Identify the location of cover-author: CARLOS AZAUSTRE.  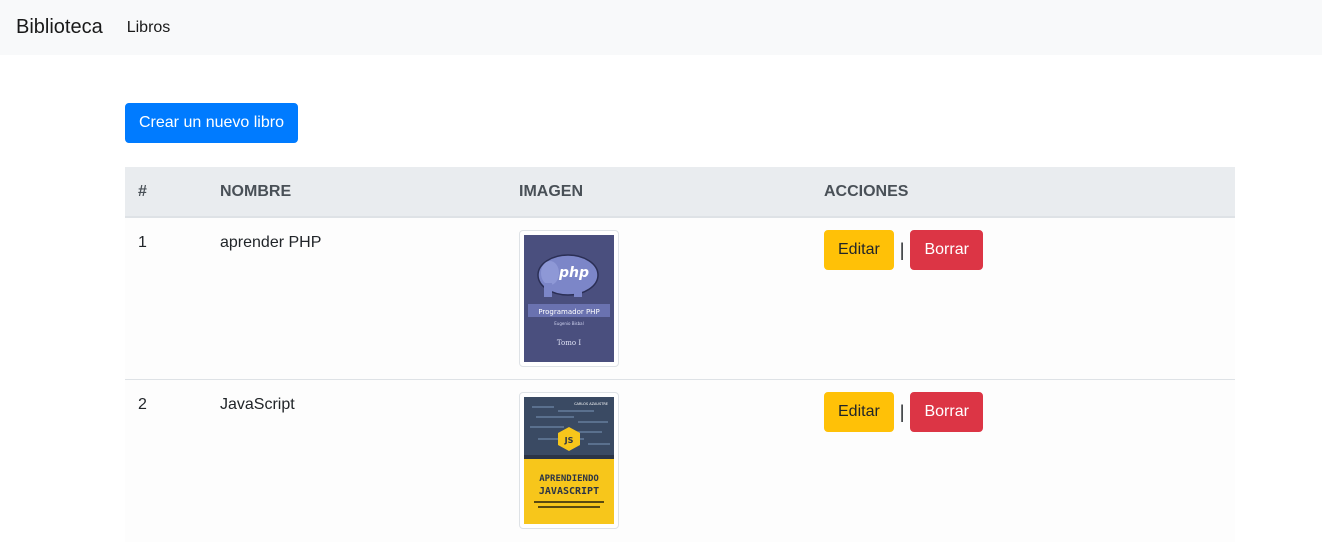
(591, 404).